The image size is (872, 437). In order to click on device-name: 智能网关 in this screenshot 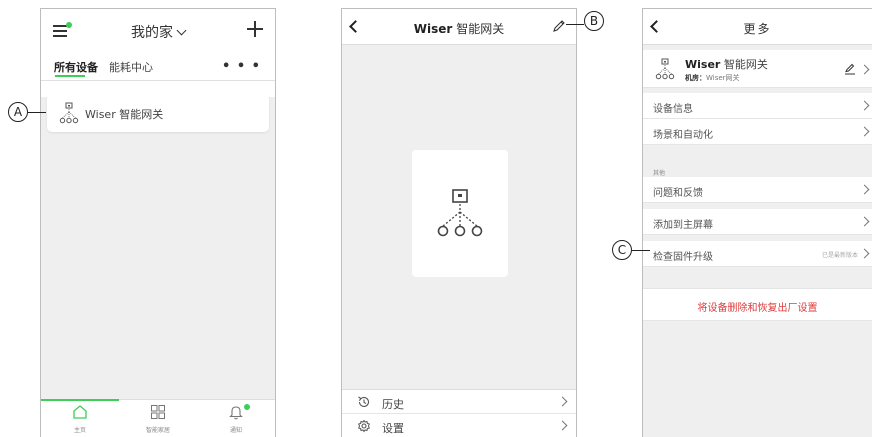, I will do `click(745, 64)`.